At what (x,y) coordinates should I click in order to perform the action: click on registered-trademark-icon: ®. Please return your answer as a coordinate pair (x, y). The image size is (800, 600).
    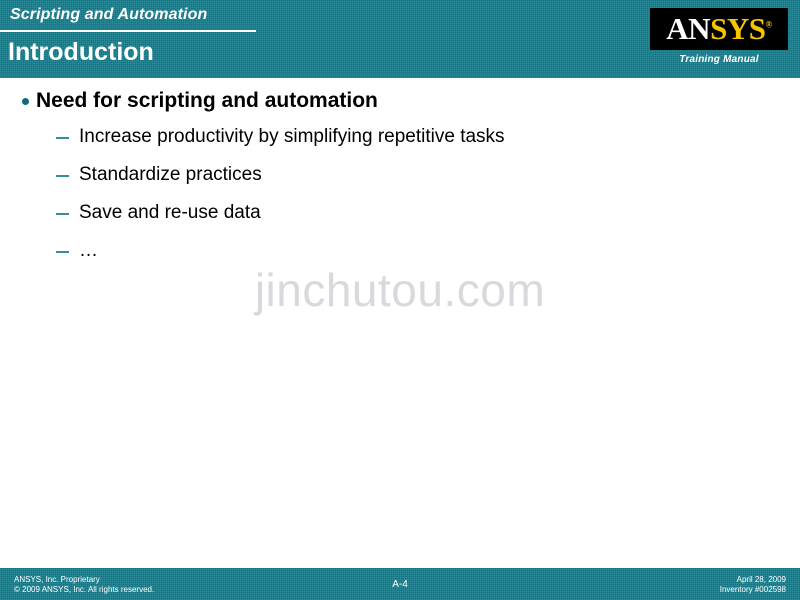
    Looking at the image, I should click on (768, 24).